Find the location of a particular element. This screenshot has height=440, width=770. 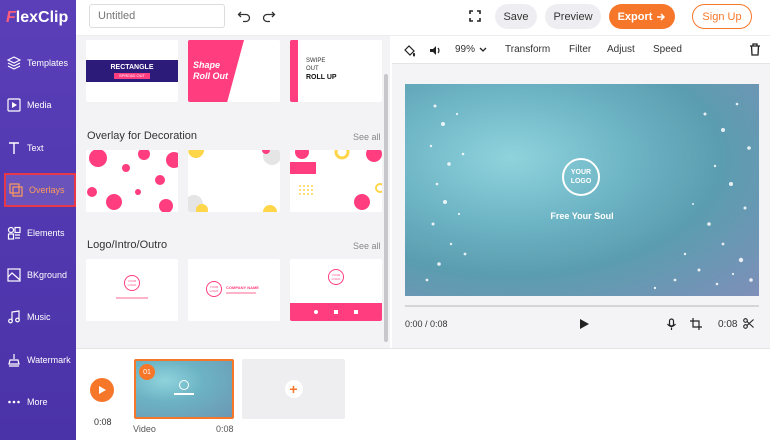

sidebar-item-overlays: Overlays is located at coordinates (40, 190).